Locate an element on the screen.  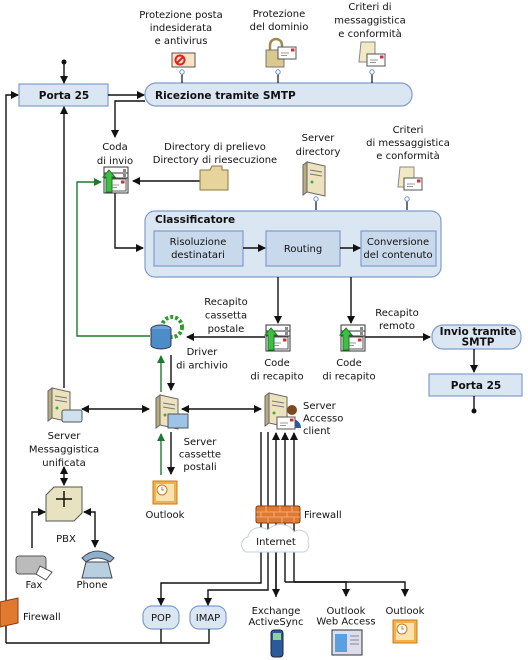
label-line: e conformità is located at coordinates (407, 156).